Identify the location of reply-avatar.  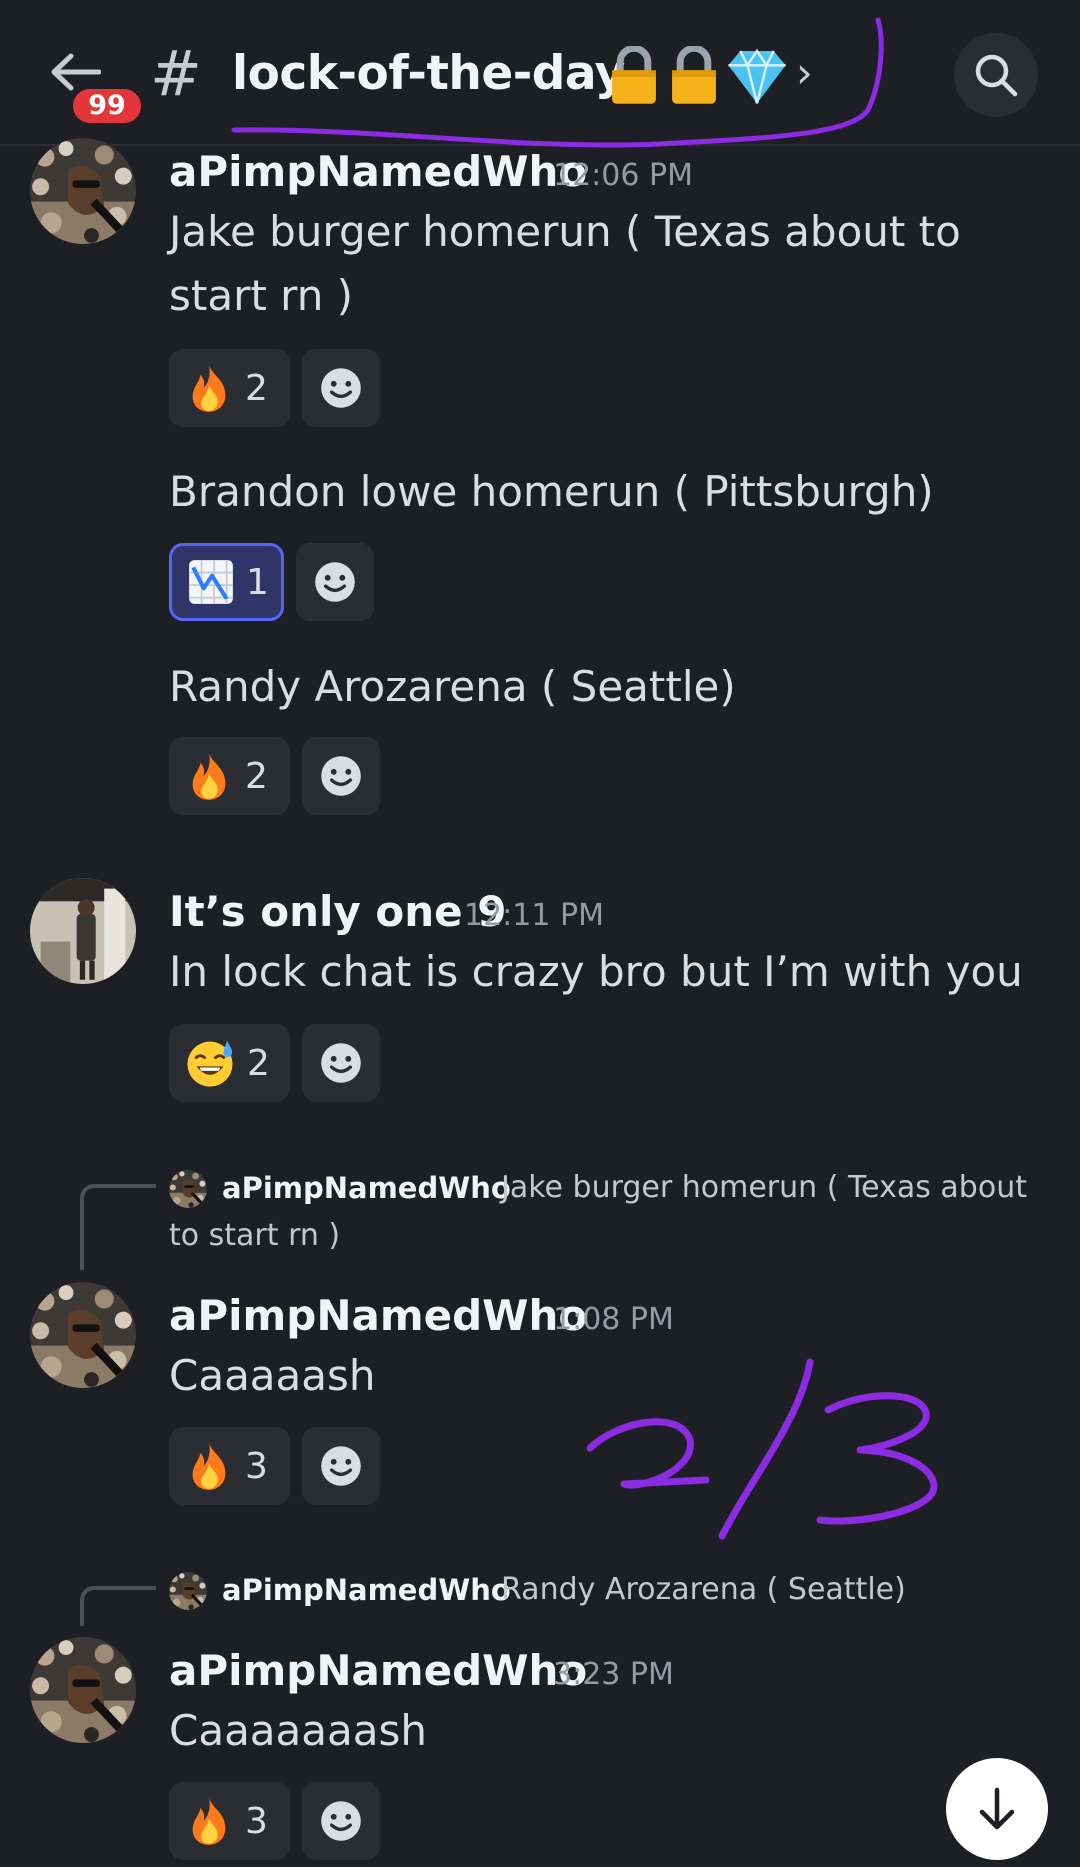
(188, 1591).